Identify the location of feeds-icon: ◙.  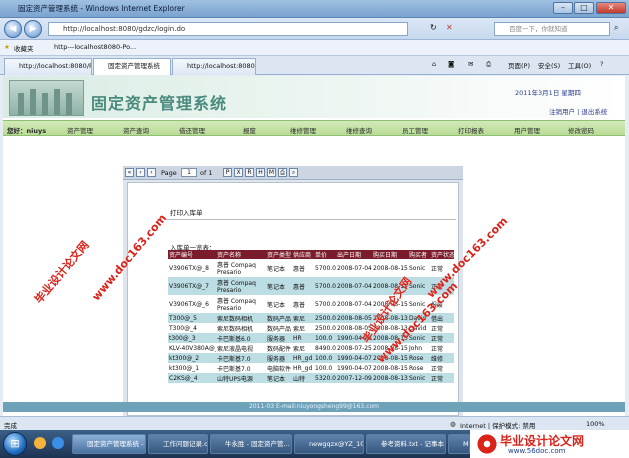
(451, 64).